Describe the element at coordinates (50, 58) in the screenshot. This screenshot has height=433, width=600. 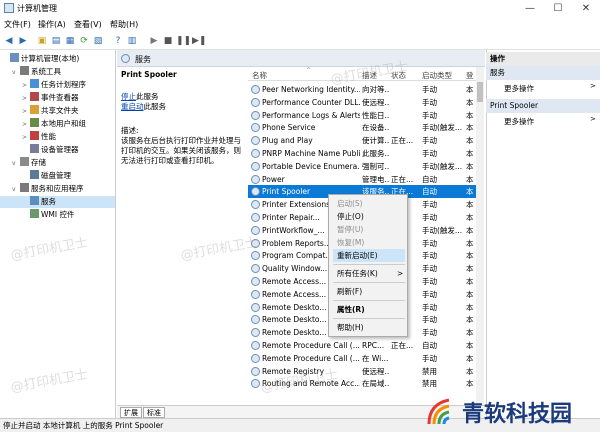
I see `tree-item-label: 计算机管理(本地)` at that location.